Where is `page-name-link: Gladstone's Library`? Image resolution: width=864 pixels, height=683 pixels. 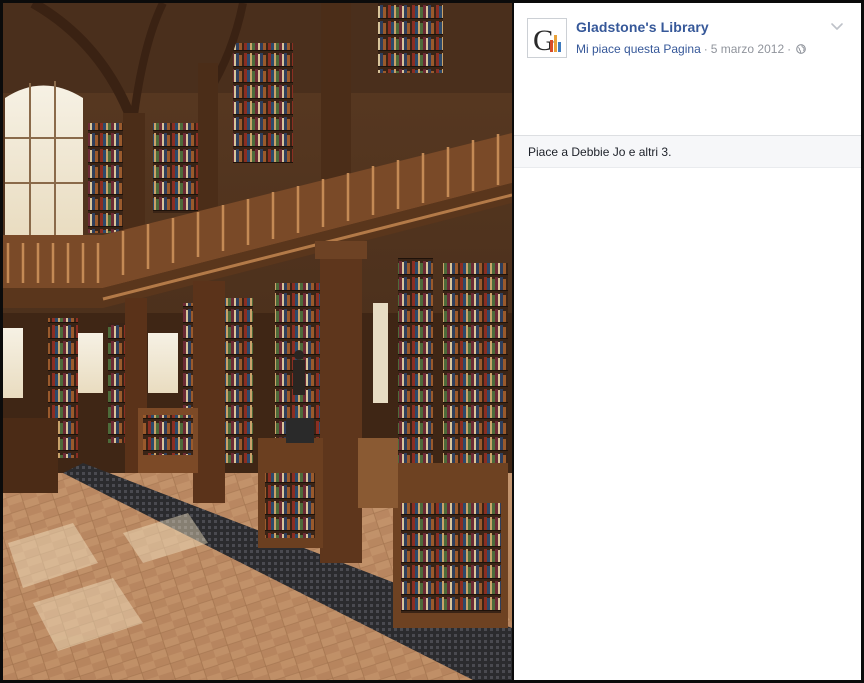
page-name-link: Gladstone's Library is located at coordinates (642, 27).